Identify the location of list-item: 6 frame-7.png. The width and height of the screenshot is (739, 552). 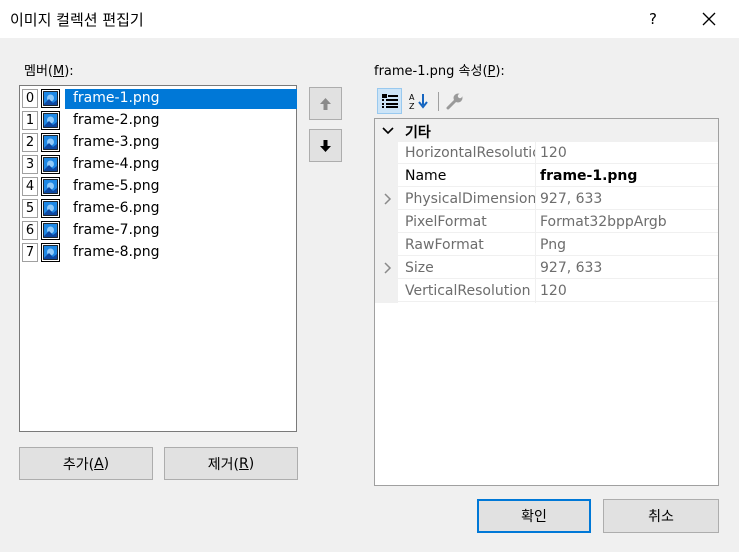
(158, 230).